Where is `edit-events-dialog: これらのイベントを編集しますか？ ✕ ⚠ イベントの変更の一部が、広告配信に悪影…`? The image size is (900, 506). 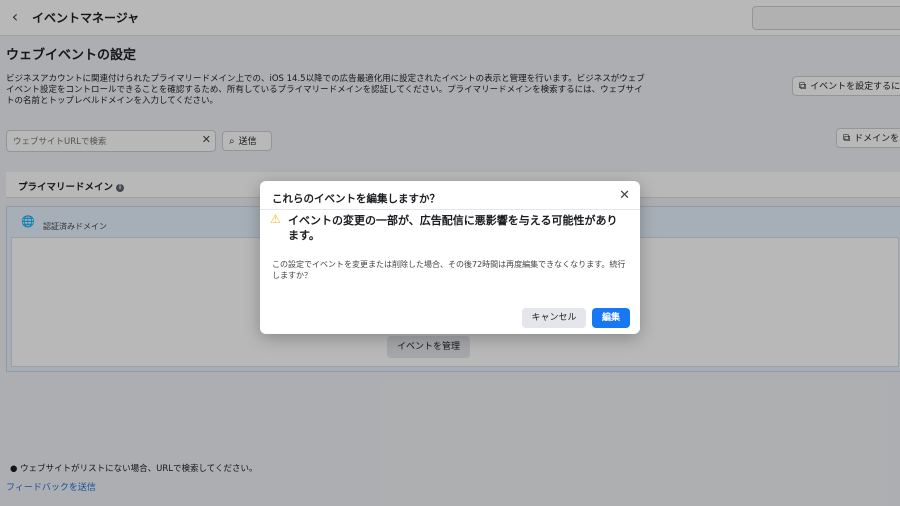
edit-events-dialog: これらのイベントを編集しますか？ ✕ ⚠ イベントの変更の一部が、広告配信に悪影… is located at coordinates (450, 257).